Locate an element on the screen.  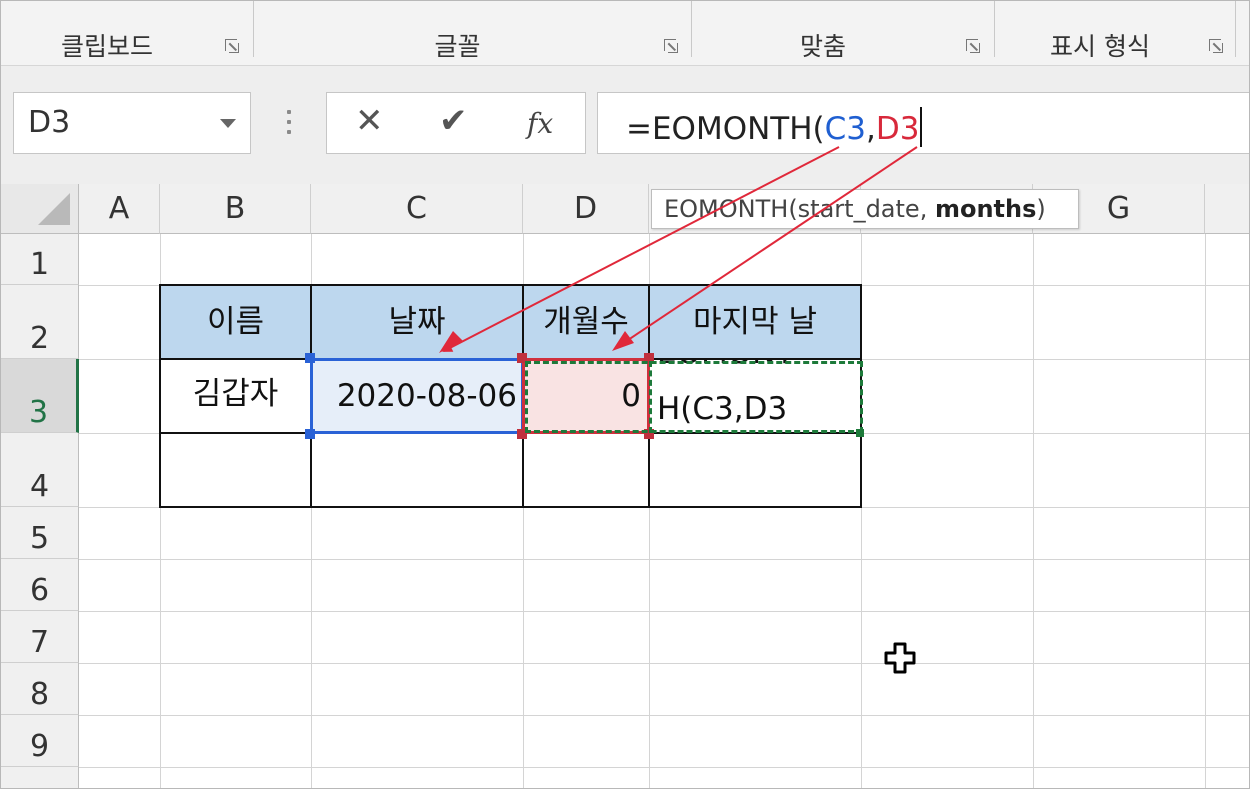
annotation-arrows is located at coordinates (678, 249).